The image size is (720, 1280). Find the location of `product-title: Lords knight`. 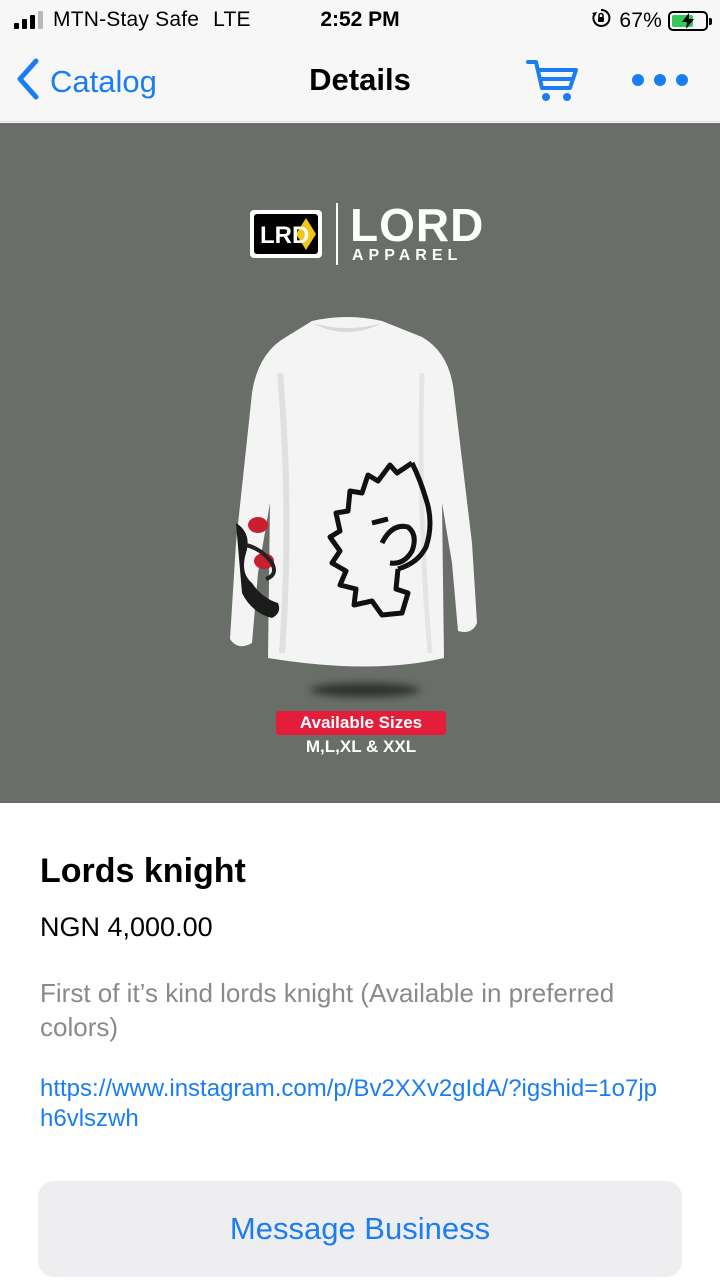

product-title: Lords knight is located at coordinates (143, 871).